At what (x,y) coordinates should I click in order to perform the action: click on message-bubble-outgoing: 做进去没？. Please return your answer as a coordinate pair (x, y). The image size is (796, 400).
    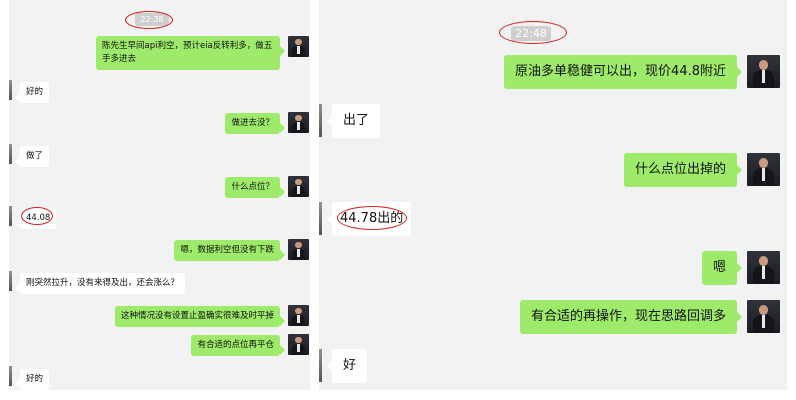
    Looking at the image, I should click on (255, 123).